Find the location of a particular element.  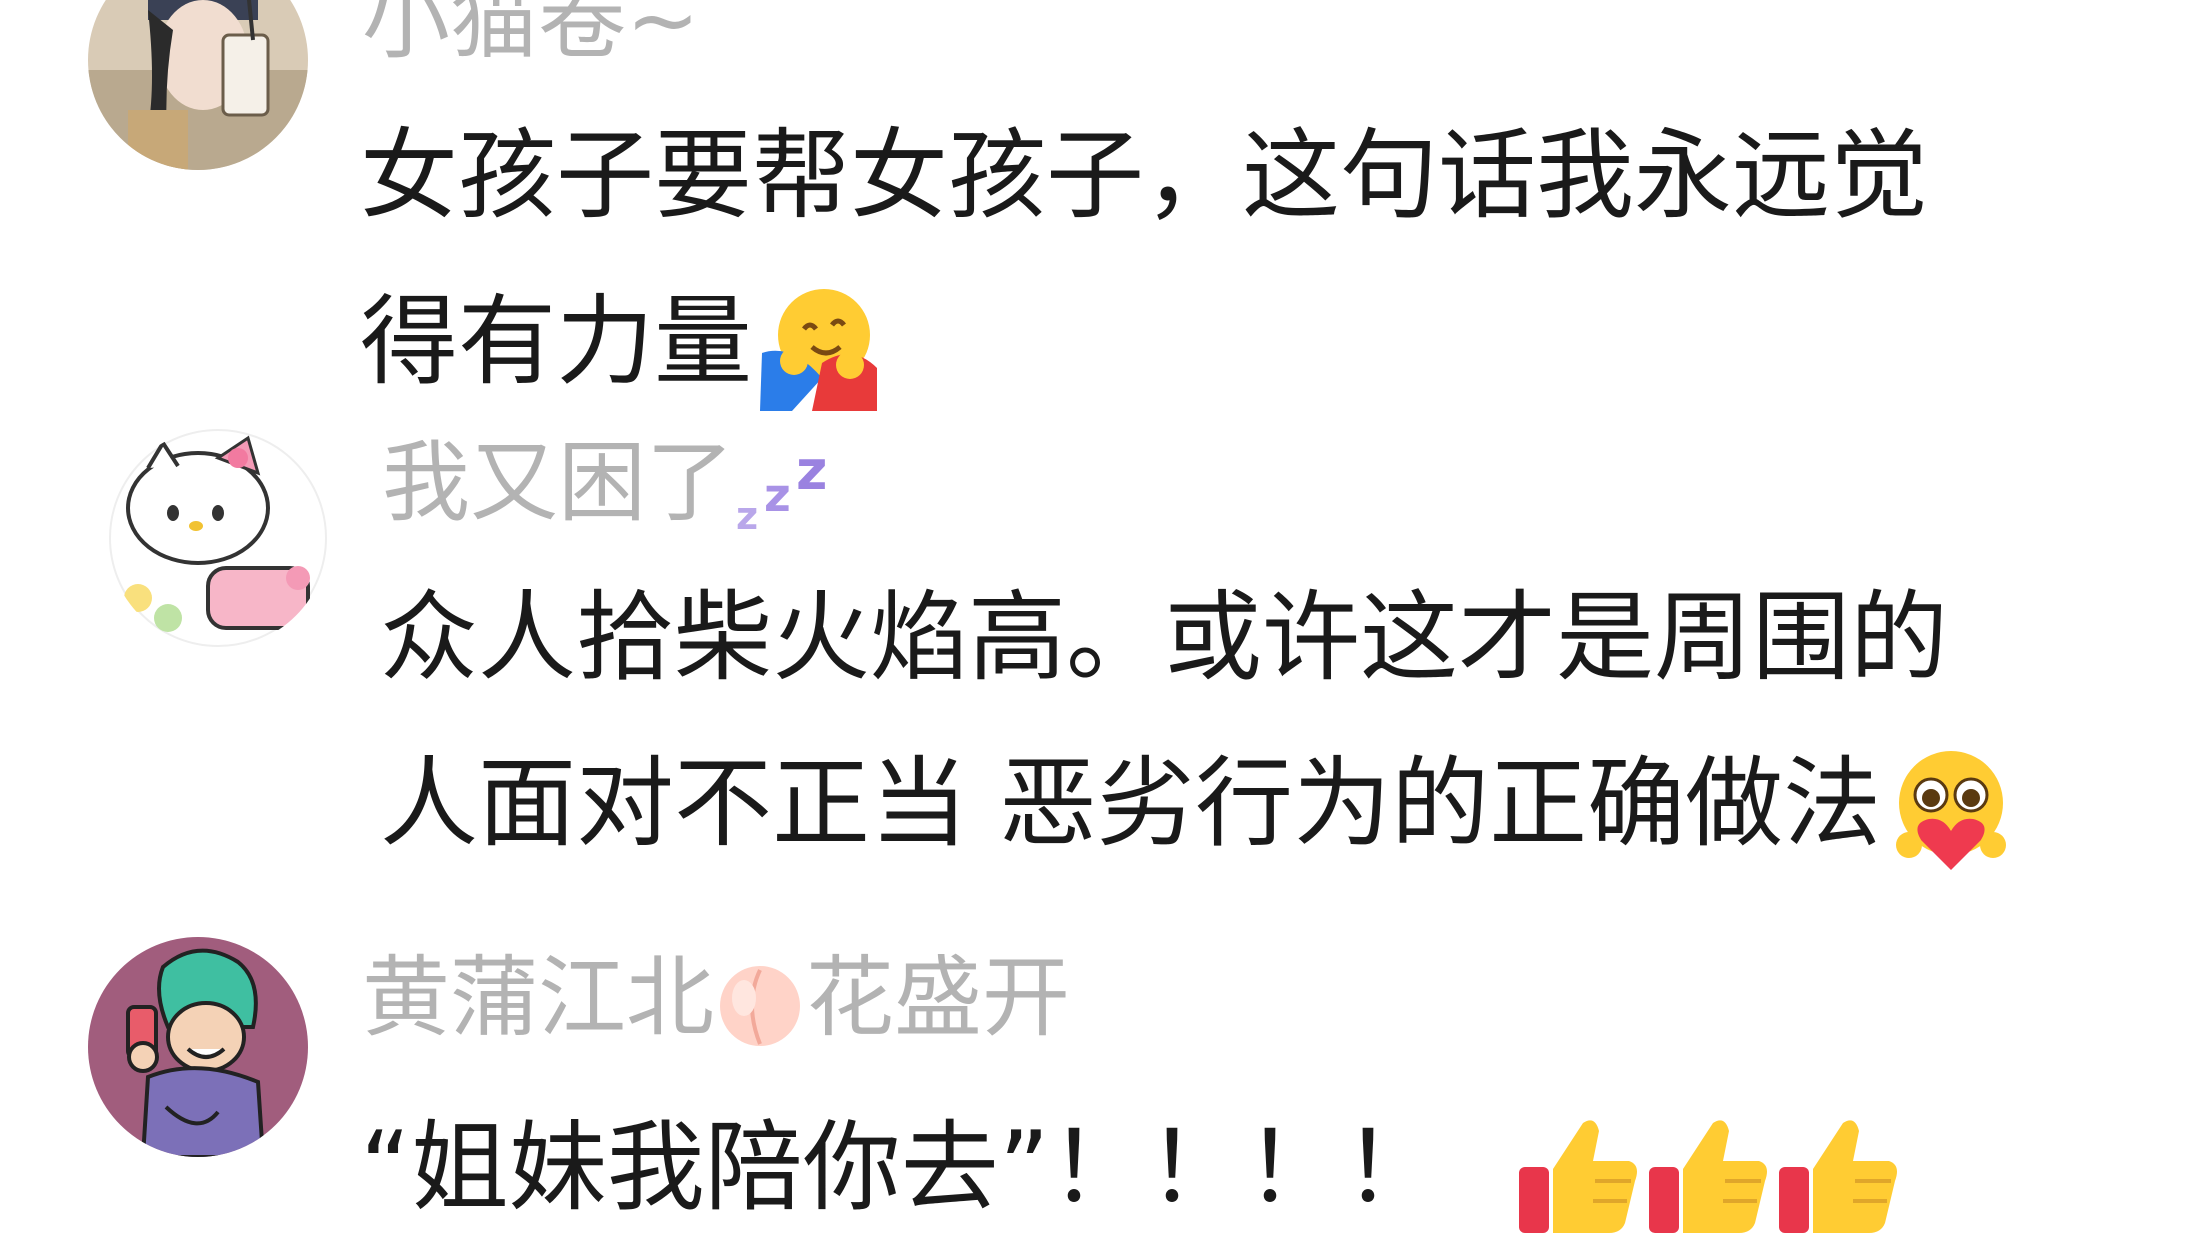

comment-text-line: 得有力量 is located at coordinates (621, 342).